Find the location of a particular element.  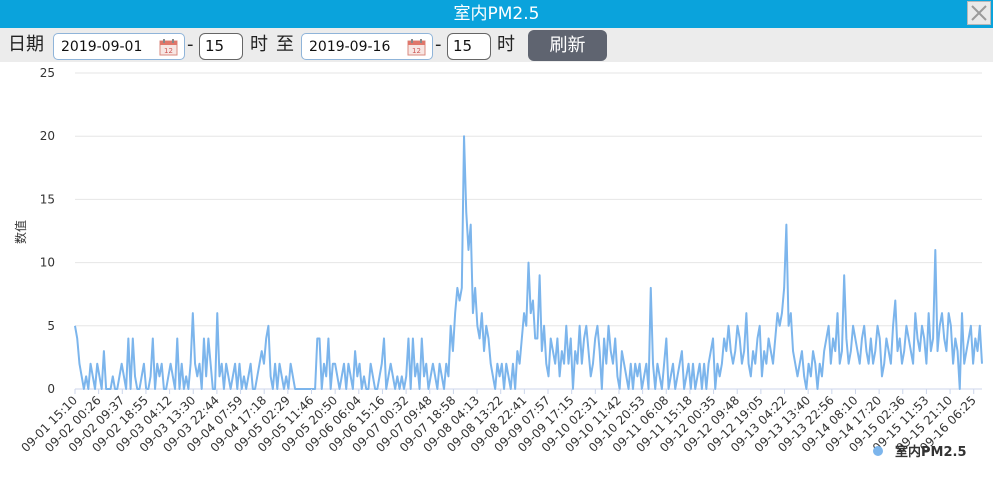

y-tick-label: 0 is located at coordinates (51, 389).